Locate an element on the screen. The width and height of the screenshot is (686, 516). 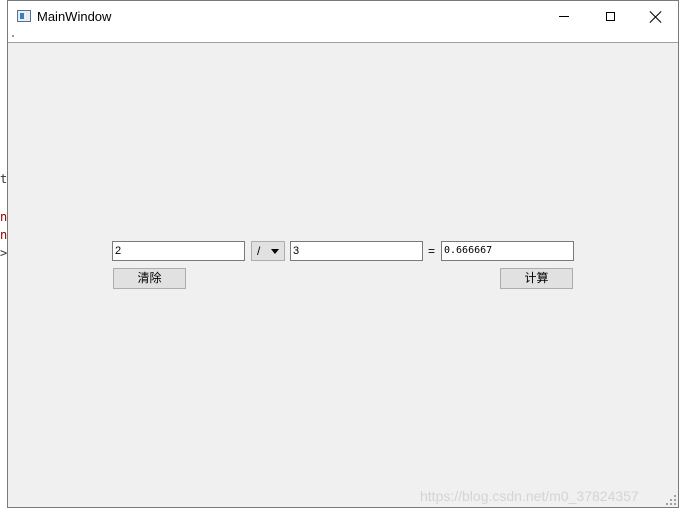
maximize-button is located at coordinates (610, 16).